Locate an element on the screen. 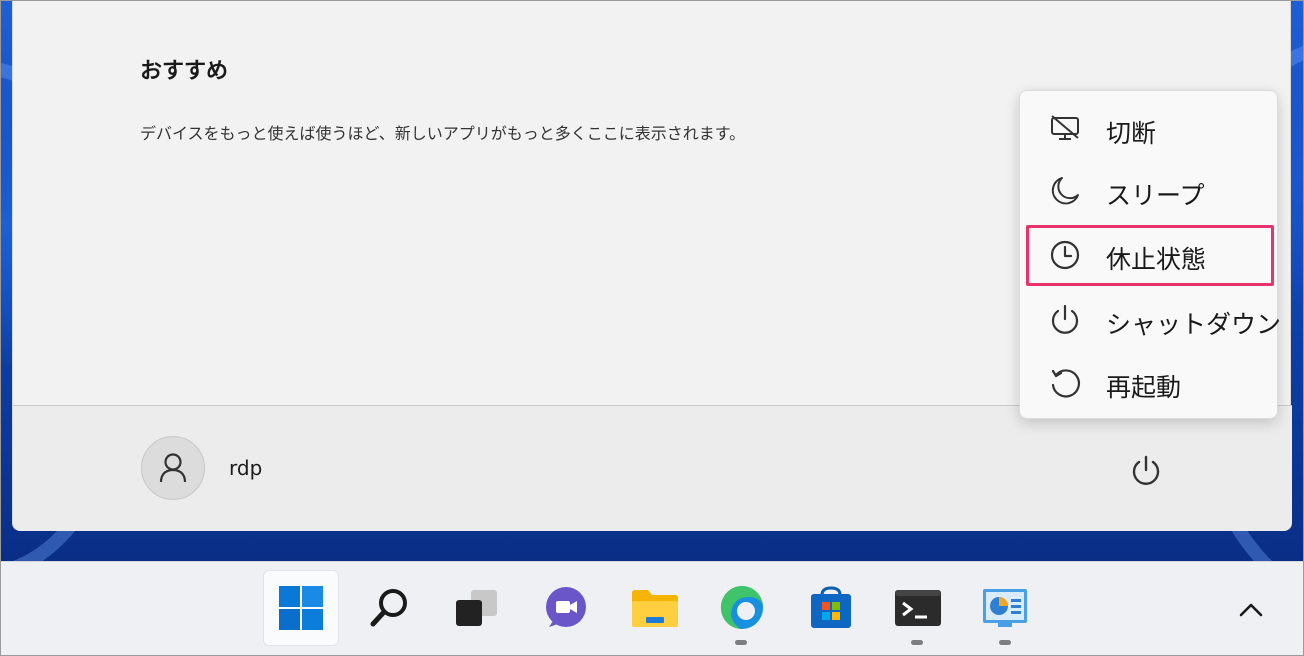 This screenshot has height=656, width=1304. file-explorer-button is located at coordinates (655, 608).